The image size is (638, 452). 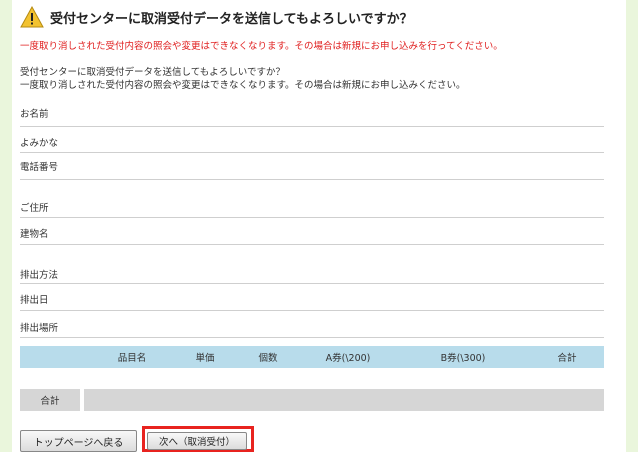 What do you see at coordinates (312, 297) in the screenshot?
I see `field-disposal-date: 排出日` at bounding box center [312, 297].